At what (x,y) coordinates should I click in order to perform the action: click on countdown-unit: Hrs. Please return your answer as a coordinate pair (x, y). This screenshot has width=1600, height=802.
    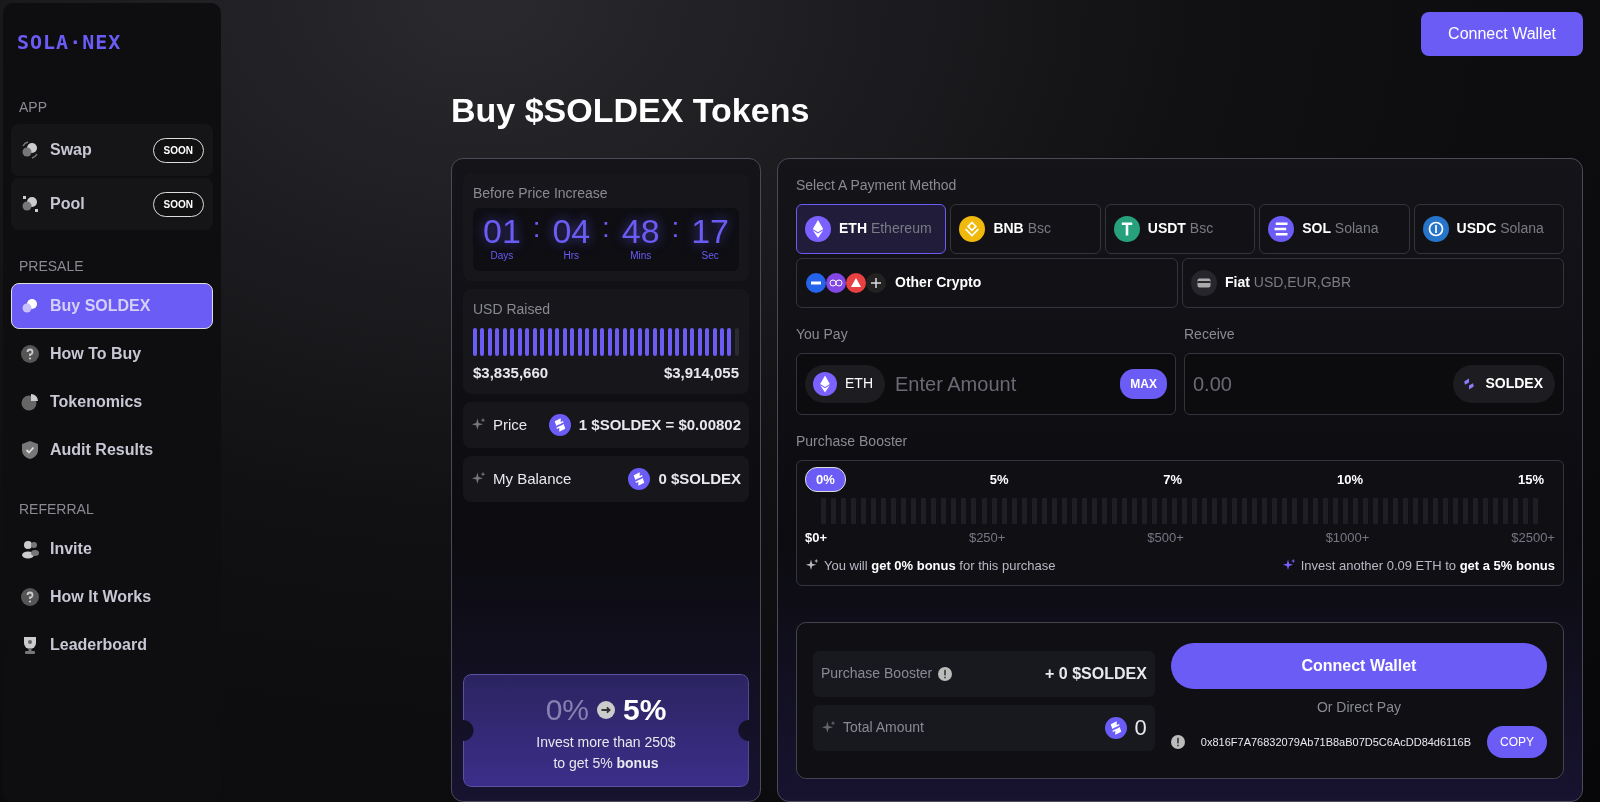
    Looking at the image, I should click on (571, 255).